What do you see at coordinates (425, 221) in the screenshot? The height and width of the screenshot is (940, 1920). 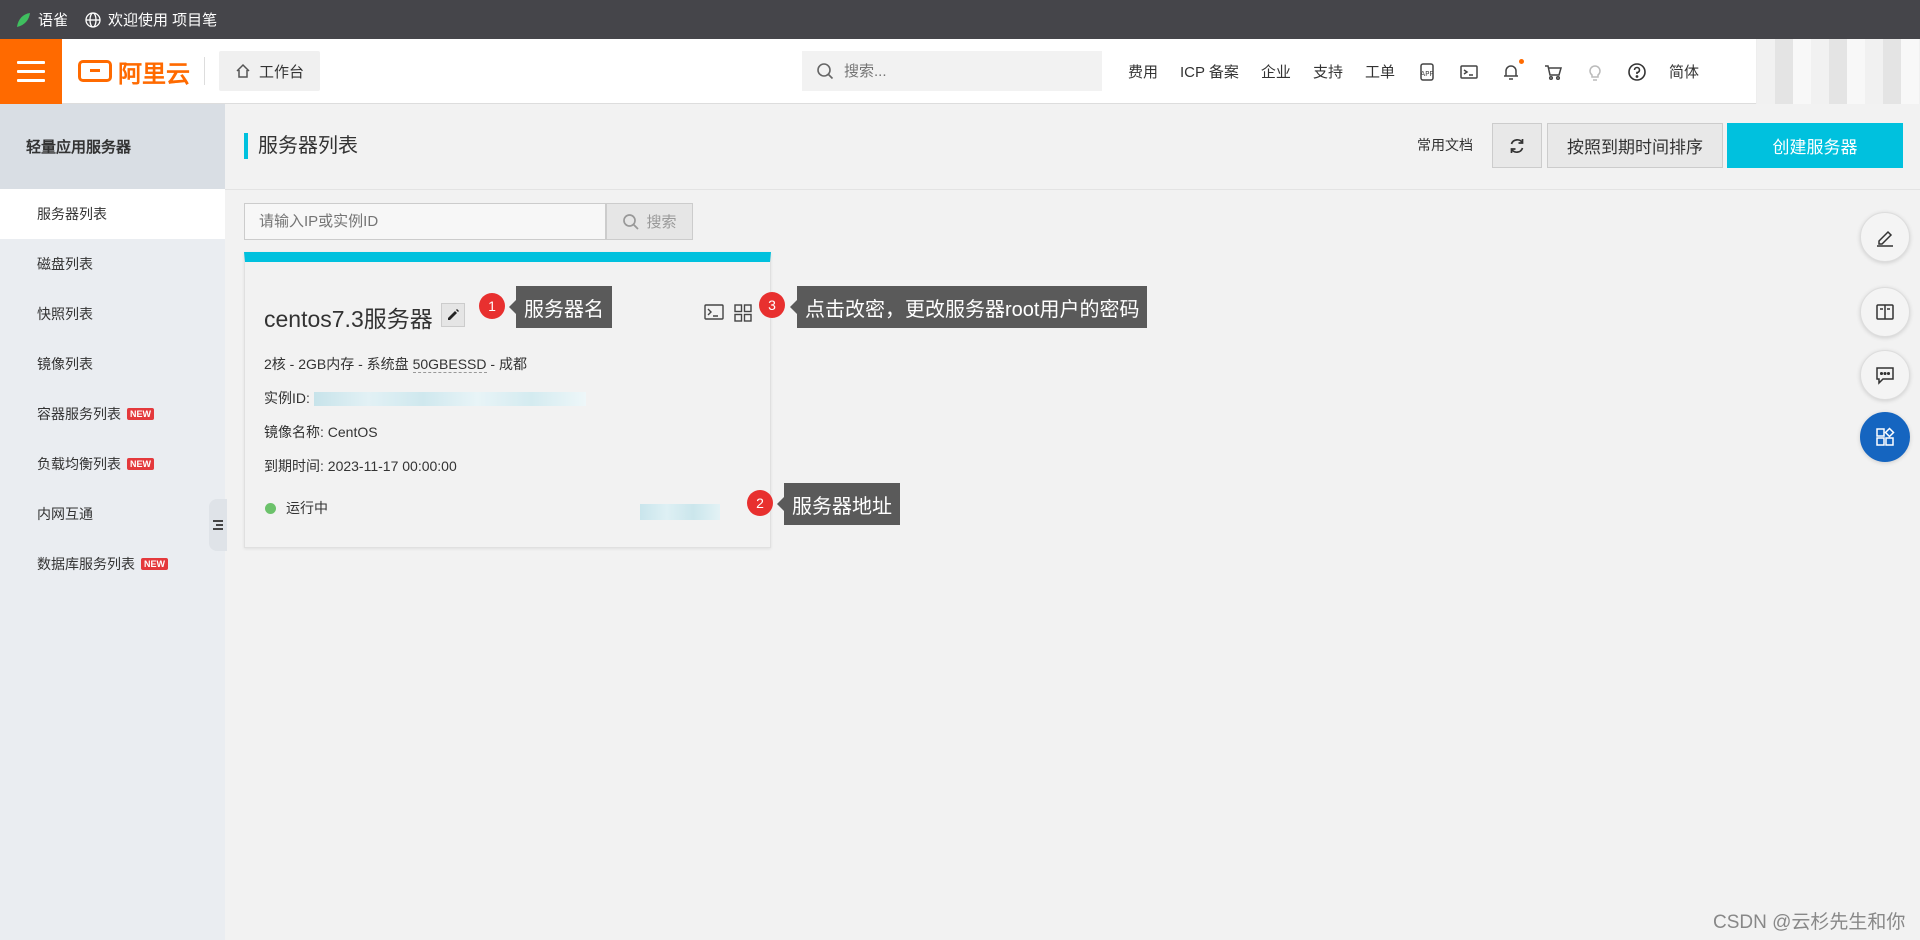 I see `ip-or-instance-search-input` at bounding box center [425, 221].